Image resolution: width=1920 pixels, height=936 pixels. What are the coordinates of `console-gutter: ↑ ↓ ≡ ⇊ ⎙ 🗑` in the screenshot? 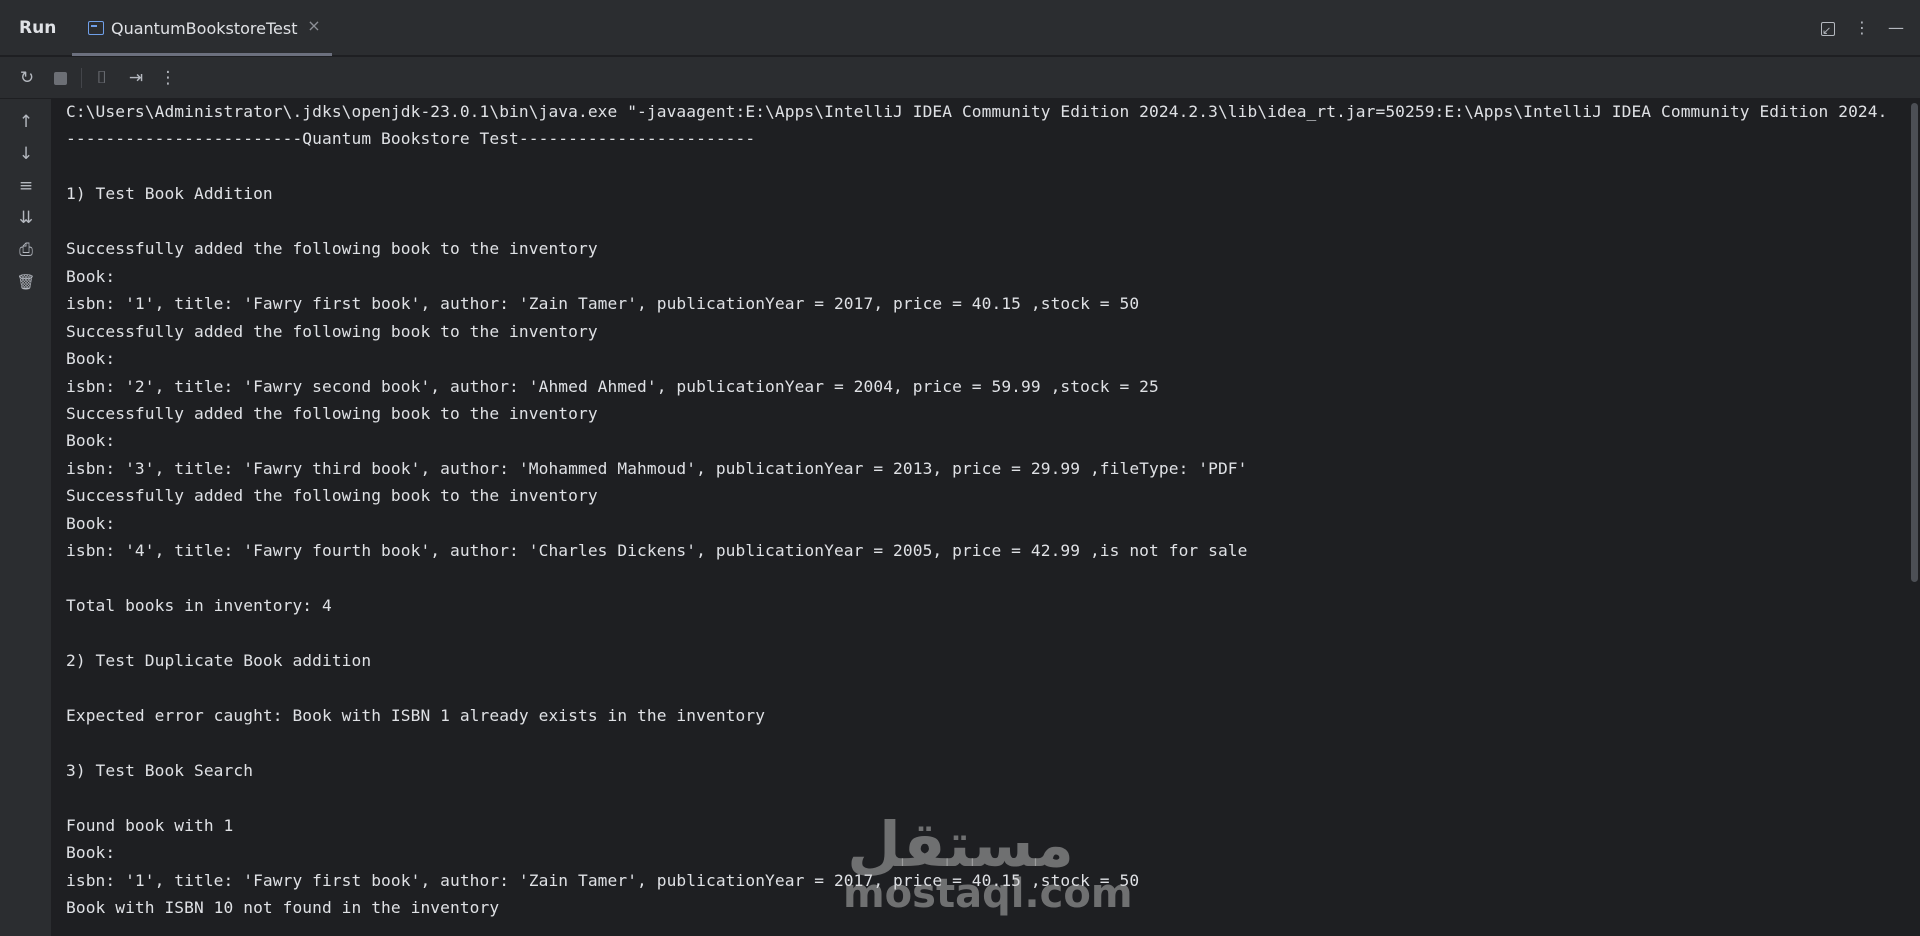 It's located at (26, 517).